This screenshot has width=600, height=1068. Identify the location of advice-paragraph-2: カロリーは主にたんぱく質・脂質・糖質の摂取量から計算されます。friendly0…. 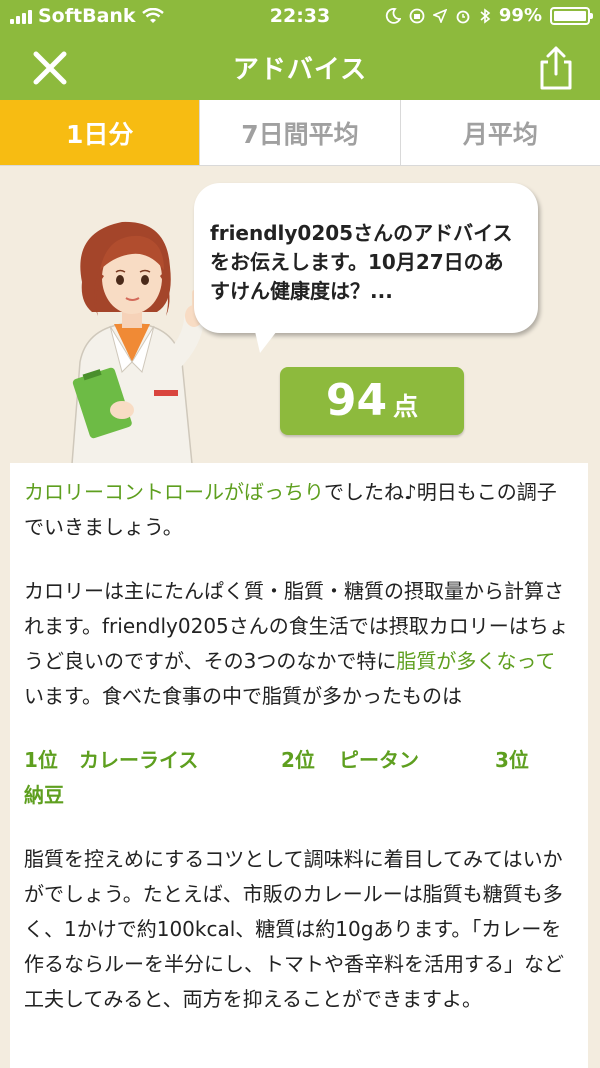
(299, 644).